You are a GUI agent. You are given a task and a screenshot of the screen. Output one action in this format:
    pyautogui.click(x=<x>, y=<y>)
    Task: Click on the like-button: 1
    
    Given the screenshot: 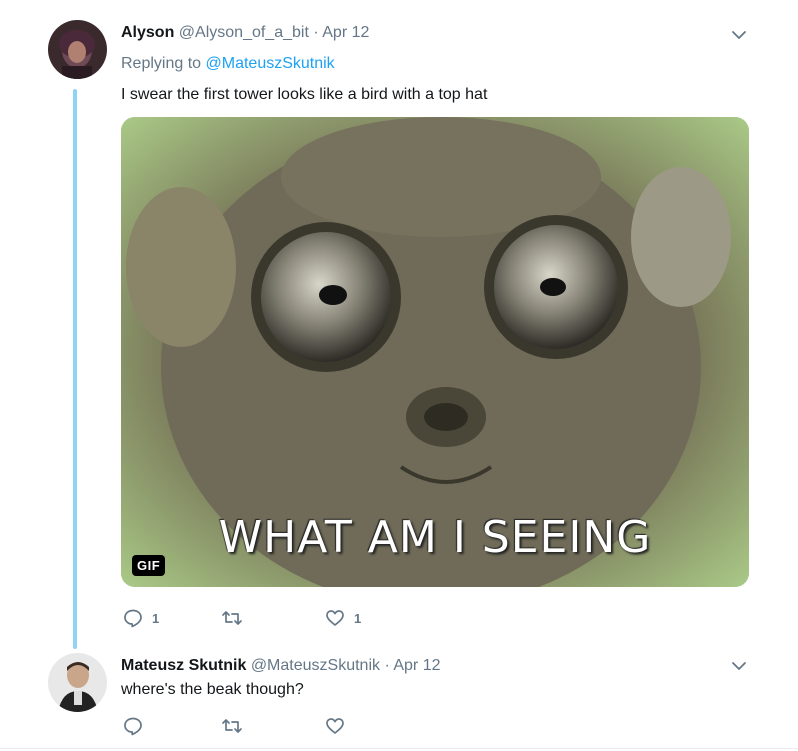 What is the action you would take?
    pyautogui.click(x=343, y=618)
    